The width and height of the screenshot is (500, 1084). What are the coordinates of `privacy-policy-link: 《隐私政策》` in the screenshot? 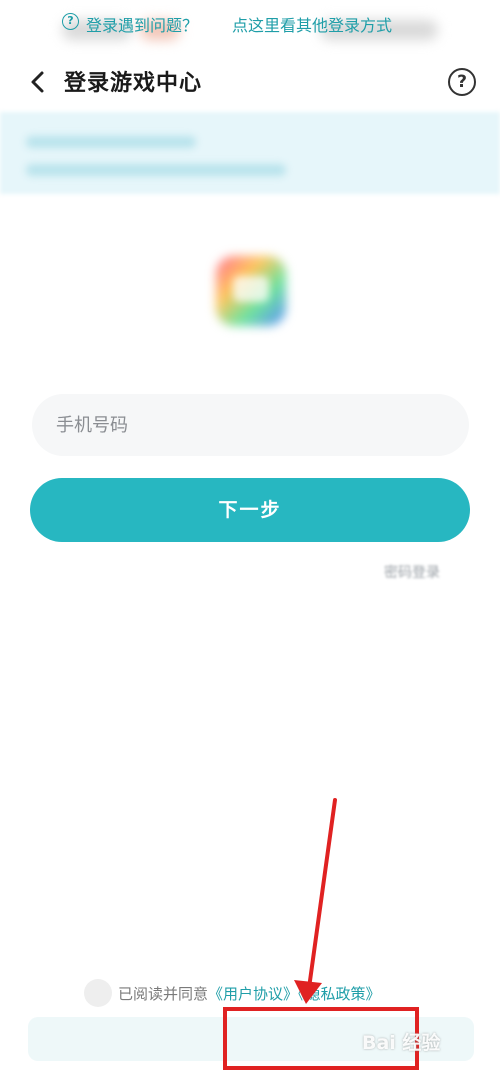 It's located at (339, 994).